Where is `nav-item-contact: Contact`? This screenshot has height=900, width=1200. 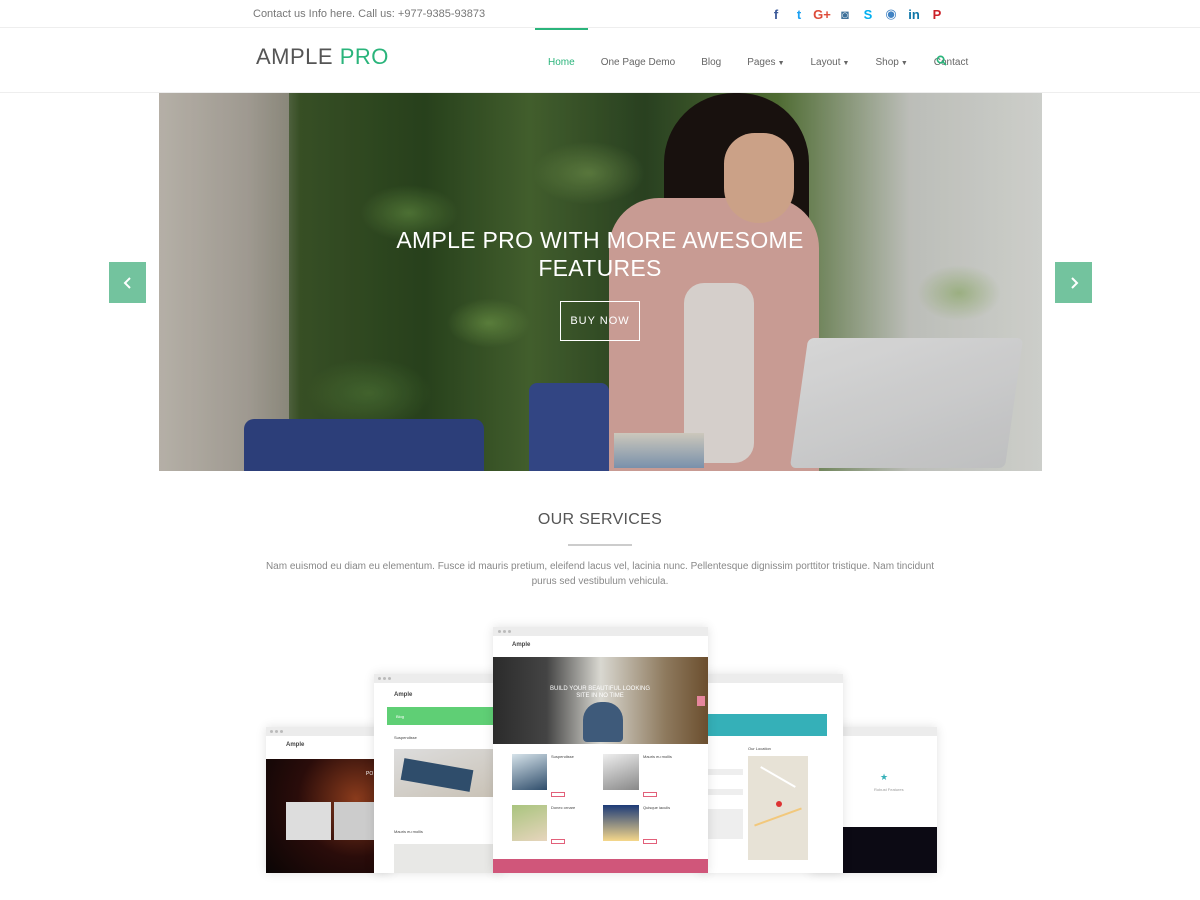 nav-item-contact: Contact is located at coordinates (951, 60).